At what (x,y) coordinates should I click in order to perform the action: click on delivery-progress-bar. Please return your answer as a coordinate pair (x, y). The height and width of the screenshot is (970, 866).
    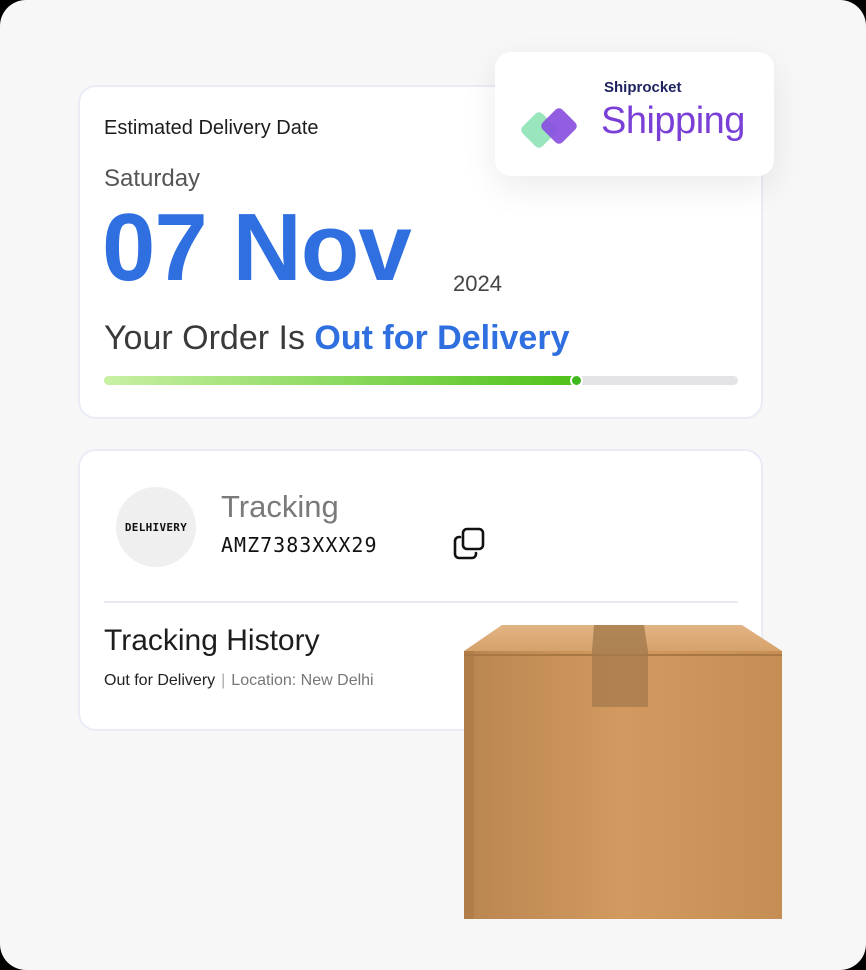
    Looking at the image, I should click on (421, 380).